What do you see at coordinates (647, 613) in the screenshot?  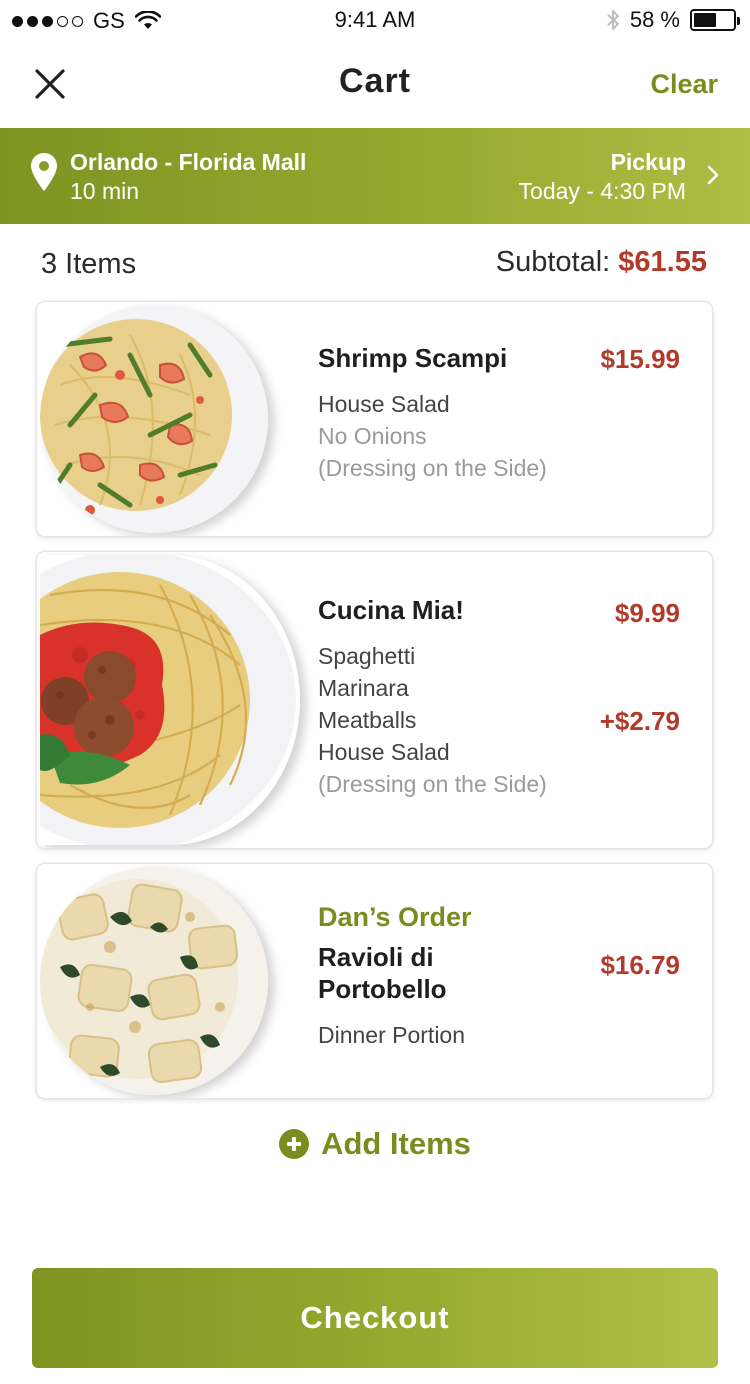 I see `item-price: $9.99` at bounding box center [647, 613].